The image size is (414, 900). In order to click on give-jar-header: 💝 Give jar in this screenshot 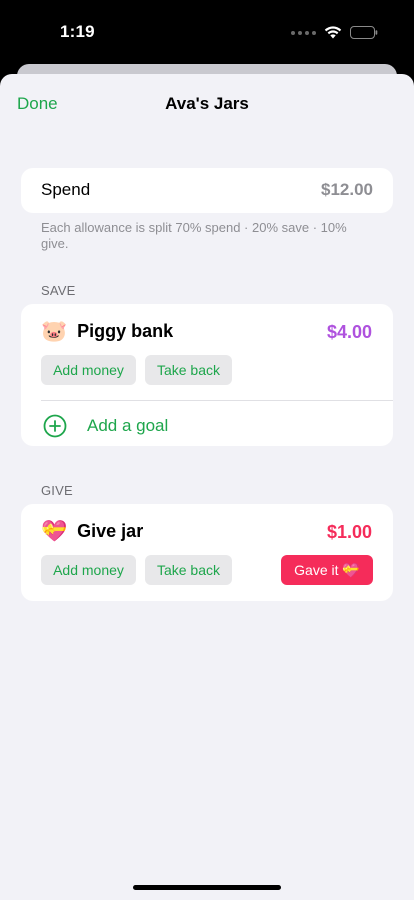, I will do `click(92, 531)`.